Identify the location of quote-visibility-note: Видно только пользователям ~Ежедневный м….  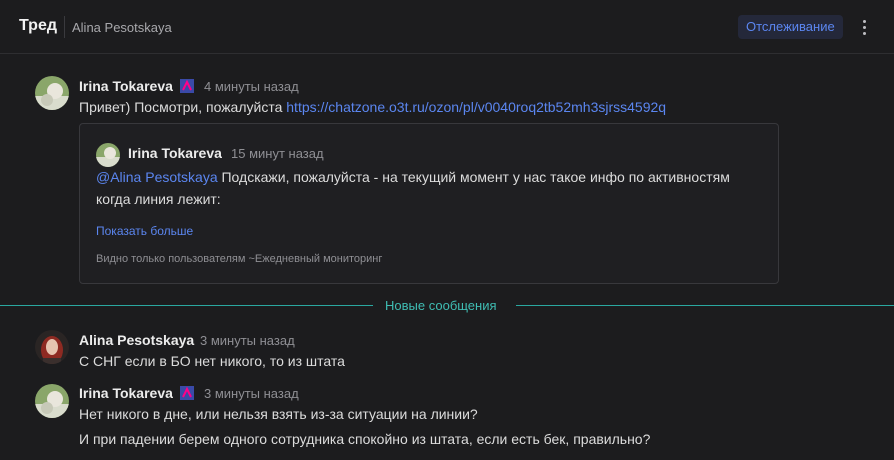
(239, 259).